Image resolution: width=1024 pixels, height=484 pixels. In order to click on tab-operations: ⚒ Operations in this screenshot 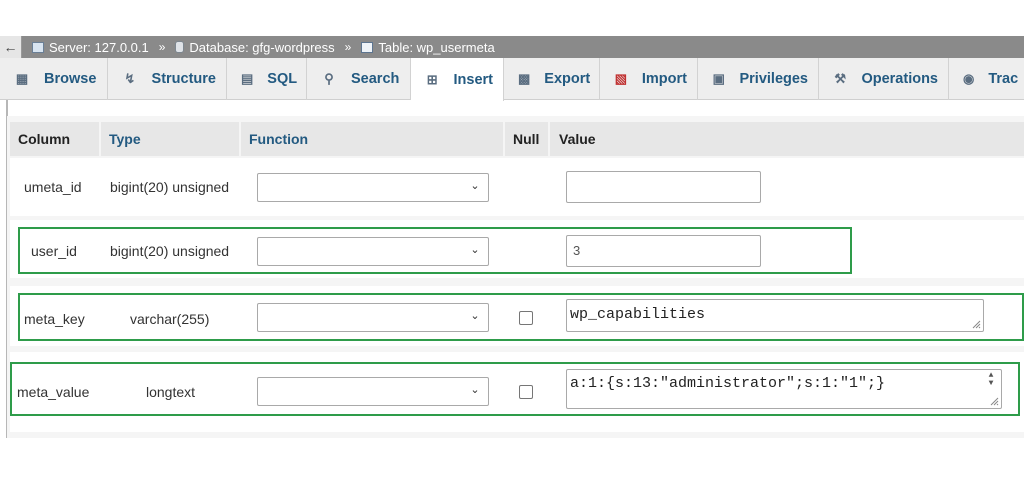, I will do `click(884, 79)`.